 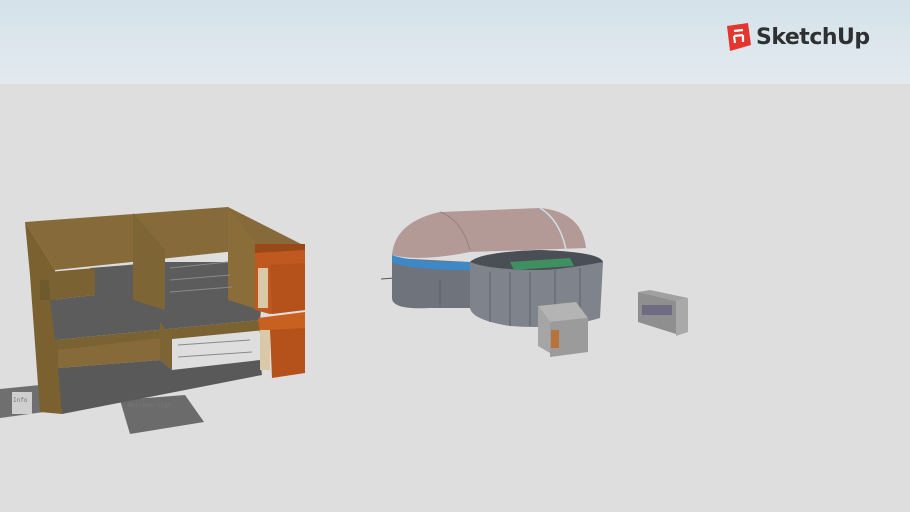 I want to click on dome-pavilion, so click(x=491, y=282).